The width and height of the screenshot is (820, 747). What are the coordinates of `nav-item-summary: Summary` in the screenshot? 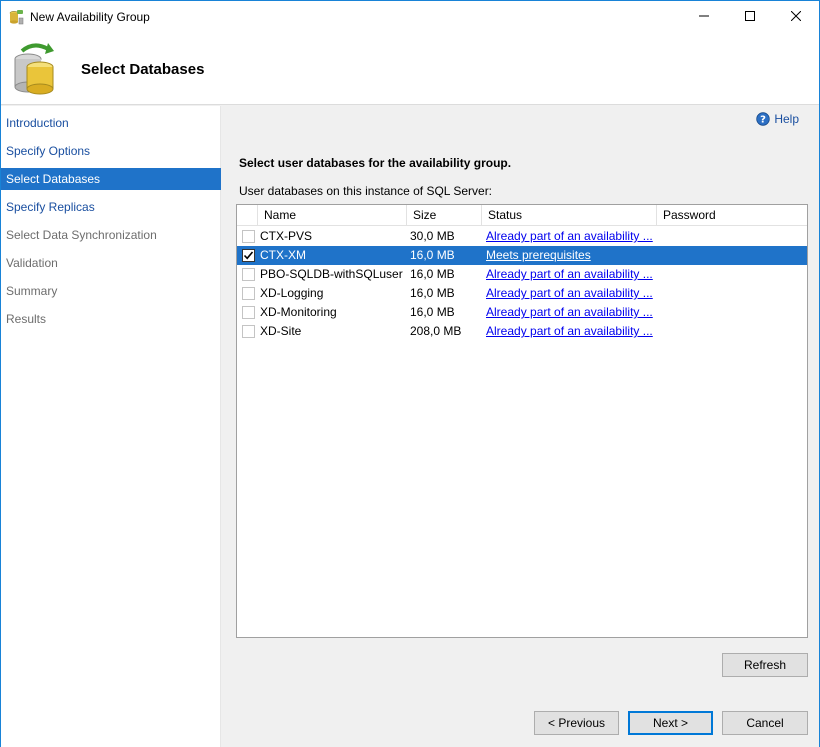 It's located at (32, 291).